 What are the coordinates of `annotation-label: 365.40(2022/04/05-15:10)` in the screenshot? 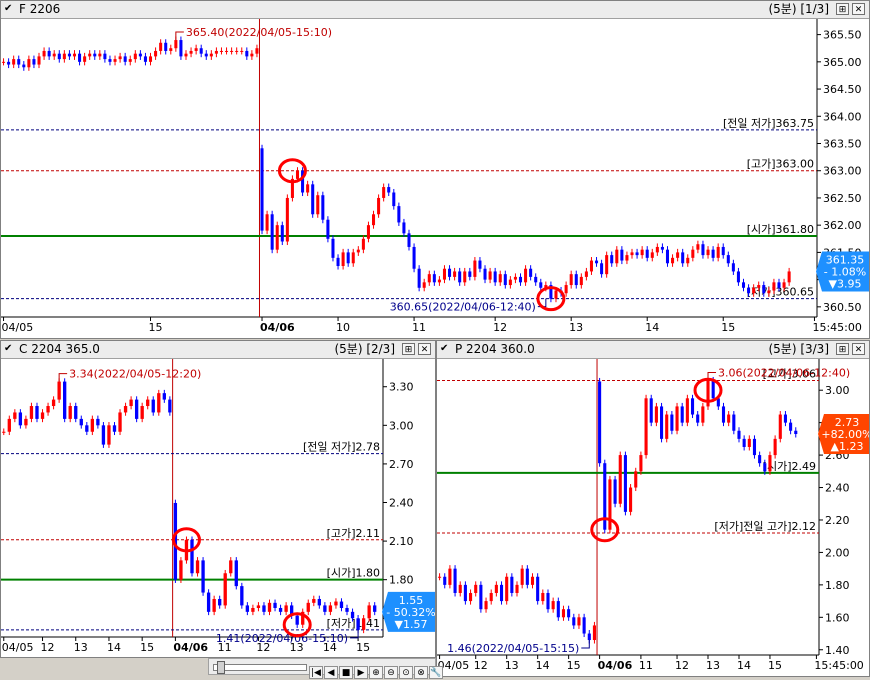 It's located at (259, 32).